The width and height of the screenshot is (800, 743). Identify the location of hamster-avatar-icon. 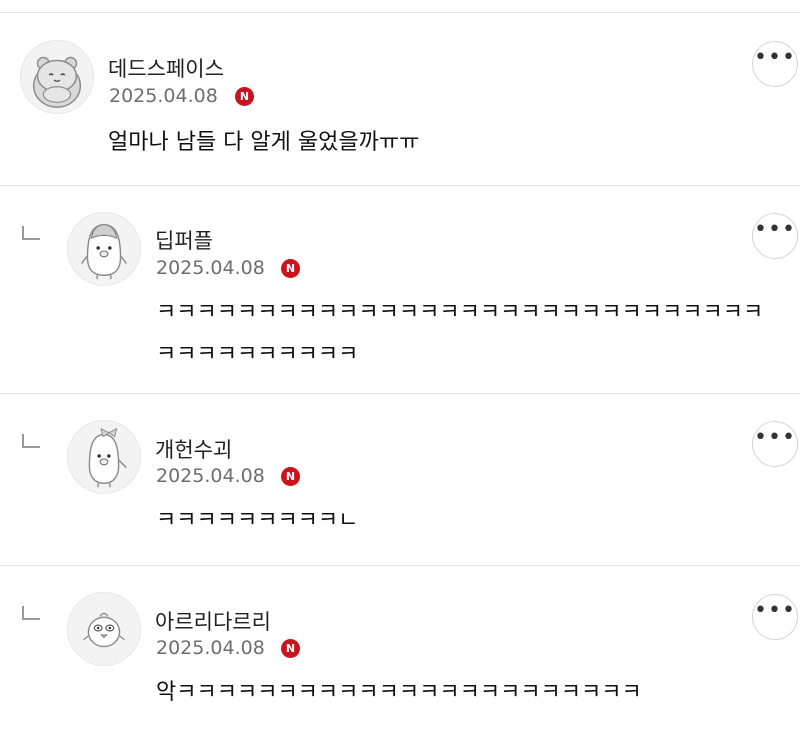
(57, 77).